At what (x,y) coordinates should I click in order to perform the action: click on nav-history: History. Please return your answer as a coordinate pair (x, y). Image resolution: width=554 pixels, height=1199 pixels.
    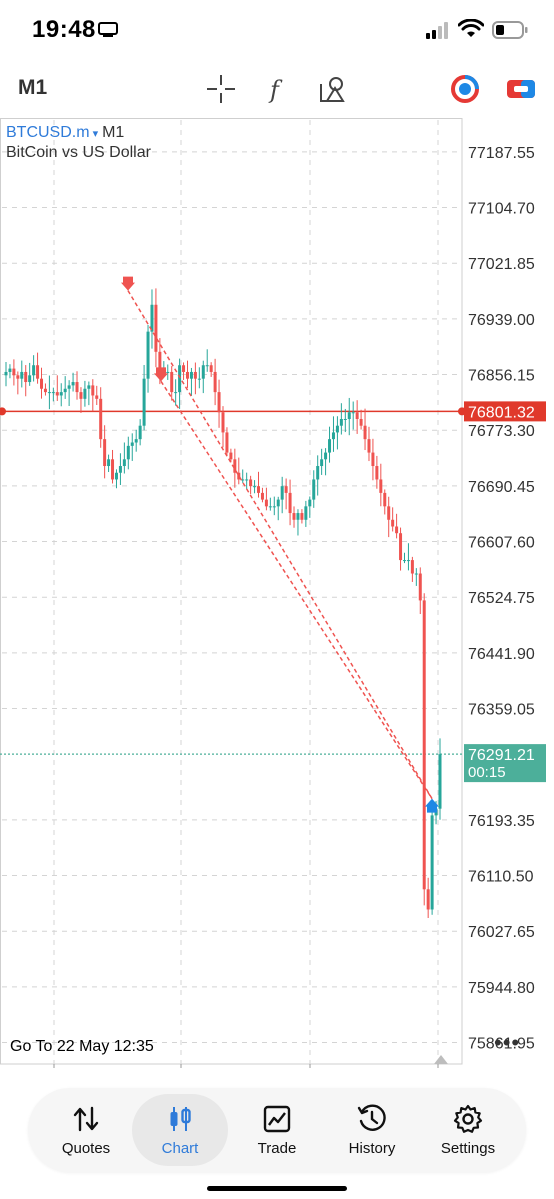
    Looking at the image, I should click on (372, 1130).